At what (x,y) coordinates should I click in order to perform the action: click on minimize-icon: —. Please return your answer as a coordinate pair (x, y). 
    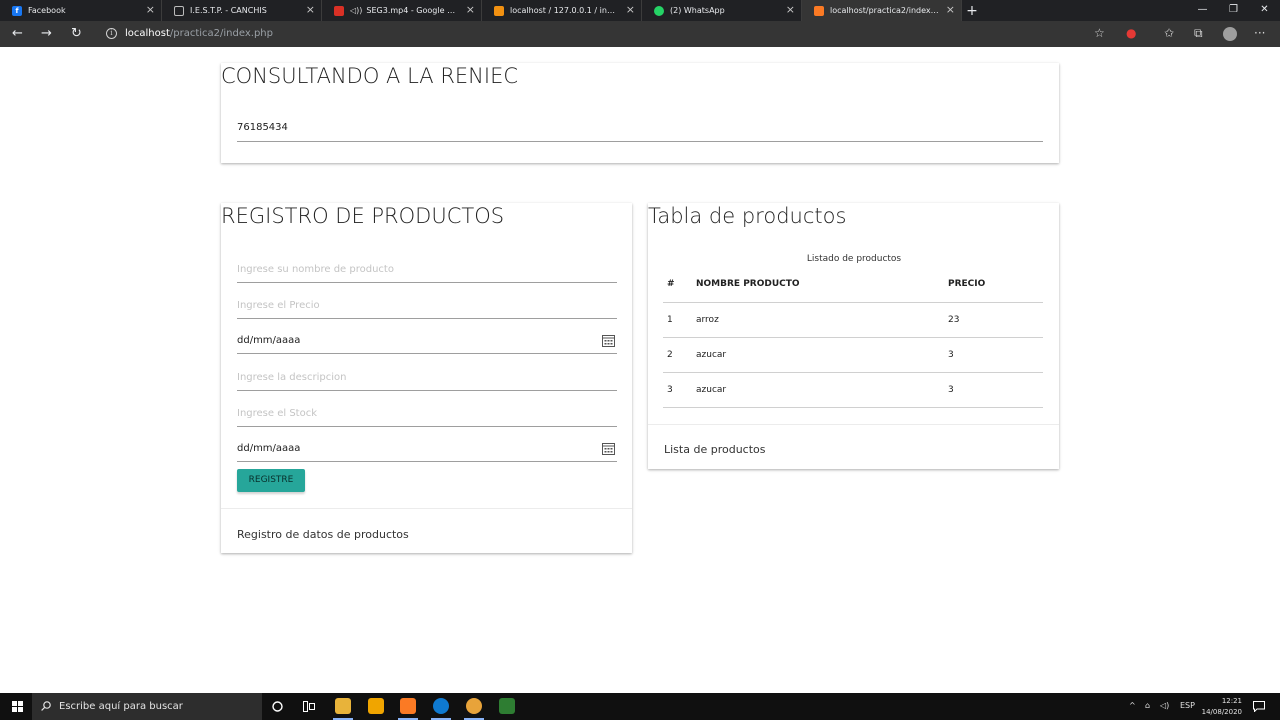
    Looking at the image, I should click on (1202, 10).